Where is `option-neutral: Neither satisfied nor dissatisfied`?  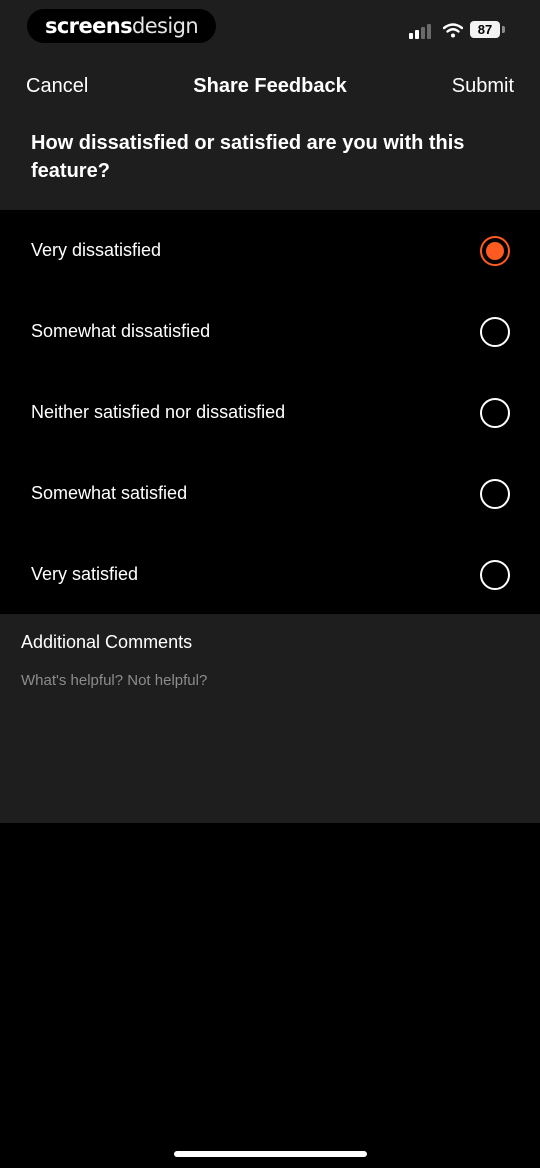 option-neutral: Neither satisfied nor dissatisfied is located at coordinates (270, 412).